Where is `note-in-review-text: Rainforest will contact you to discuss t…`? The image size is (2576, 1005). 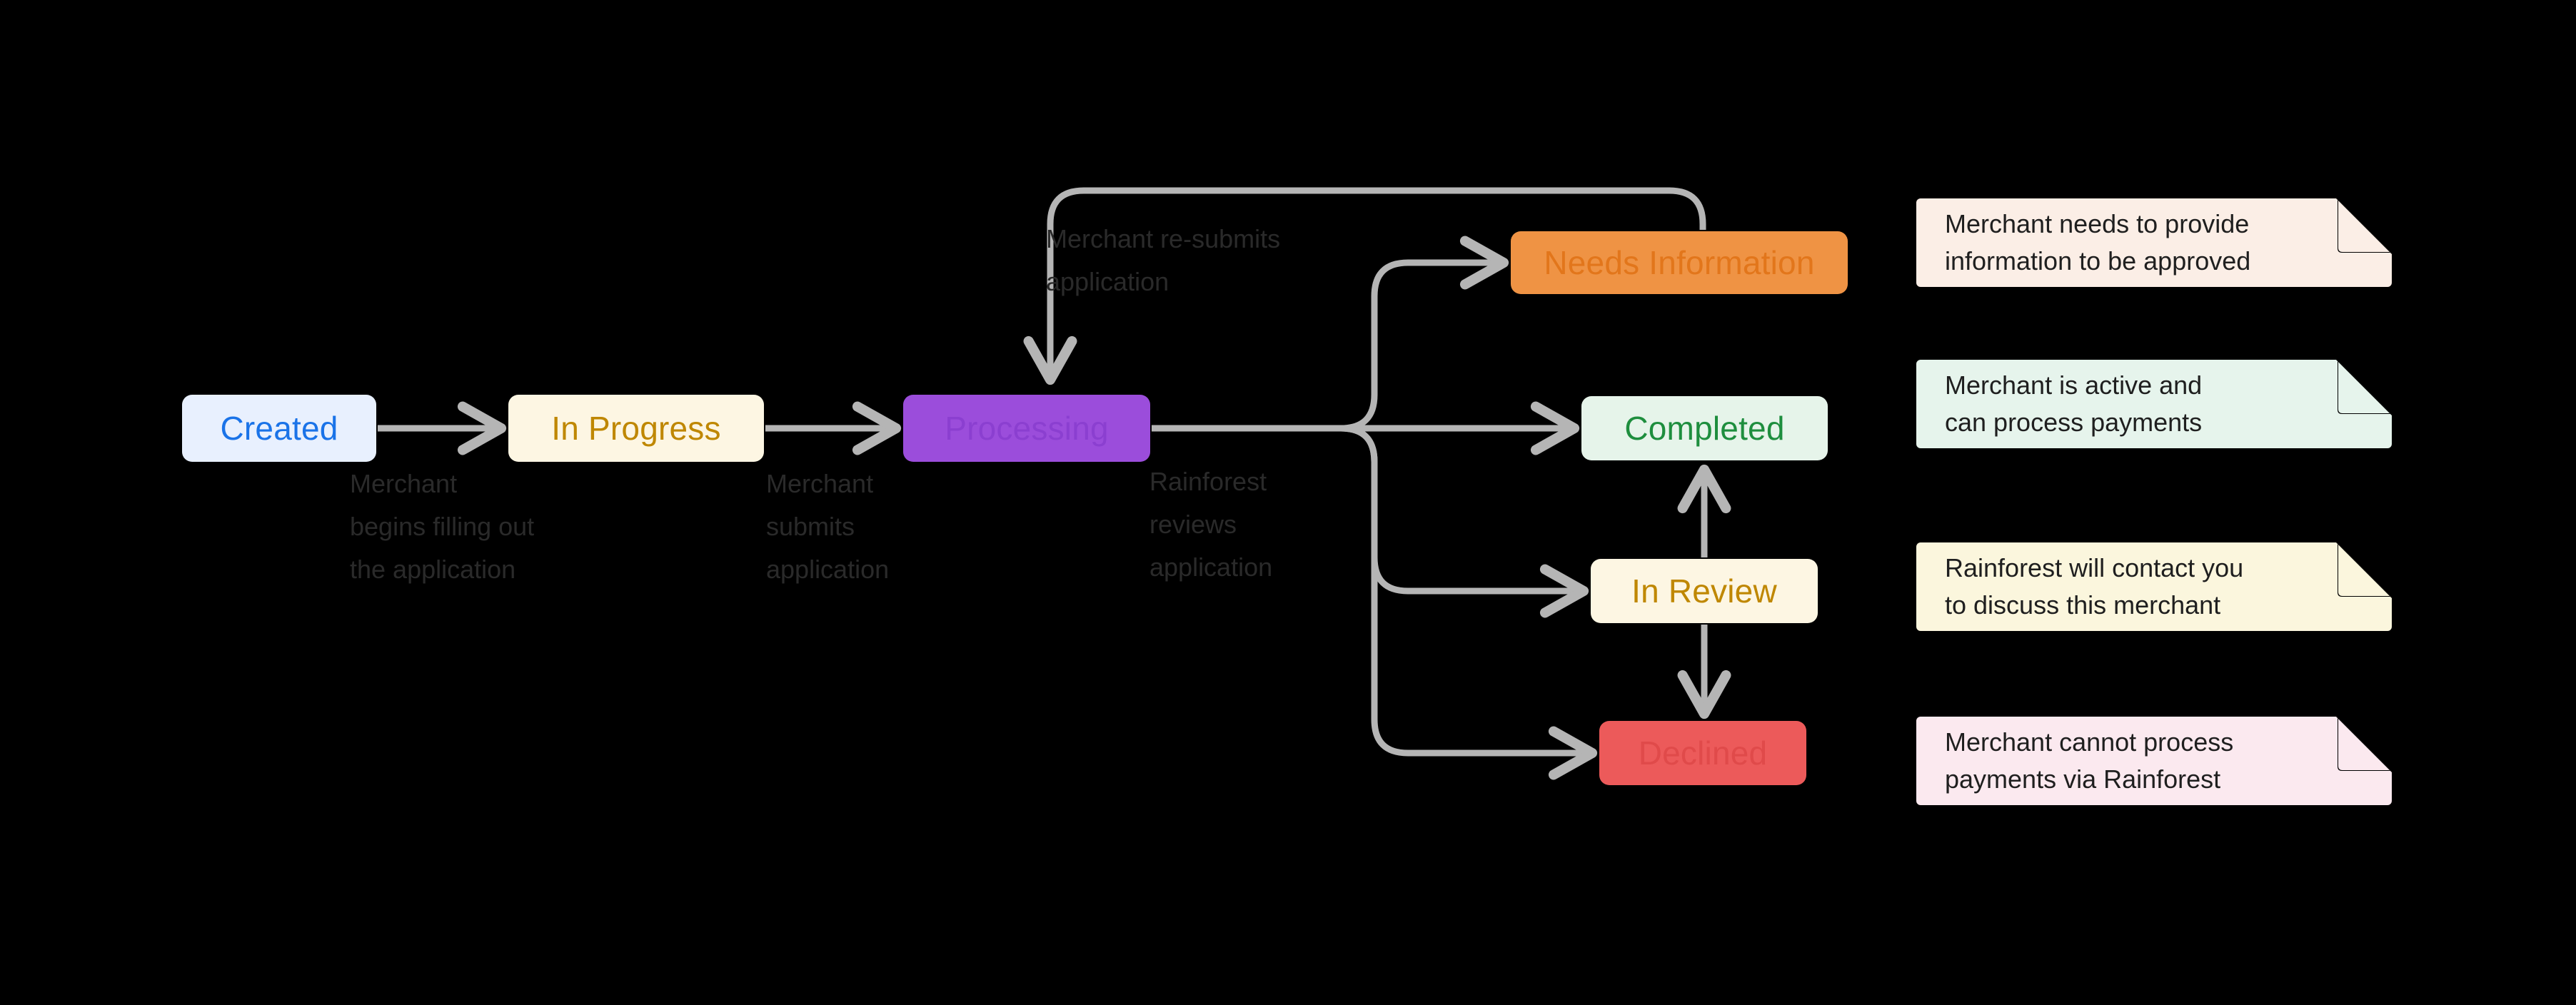 note-in-review-text: Rainforest will contact you to discuss t… is located at coordinates (2094, 586).